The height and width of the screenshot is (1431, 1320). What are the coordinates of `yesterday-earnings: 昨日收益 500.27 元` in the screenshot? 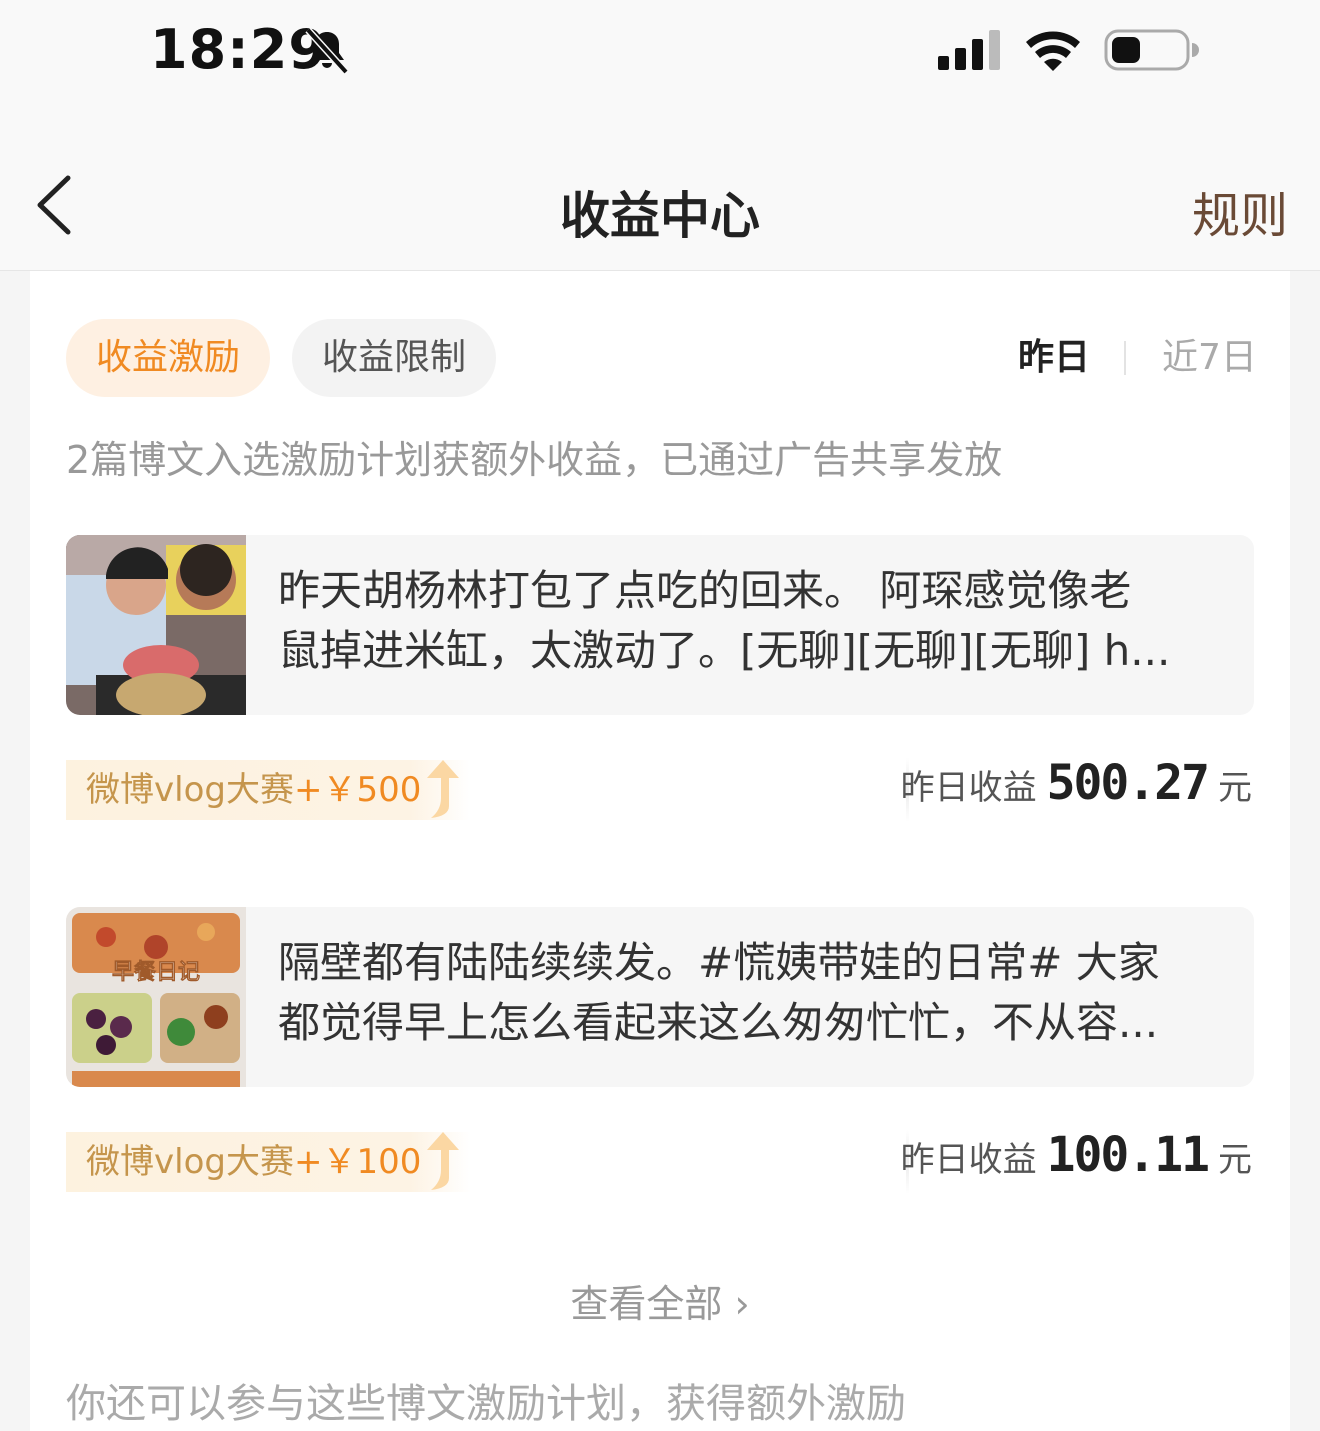 It's located at (1076, 783).